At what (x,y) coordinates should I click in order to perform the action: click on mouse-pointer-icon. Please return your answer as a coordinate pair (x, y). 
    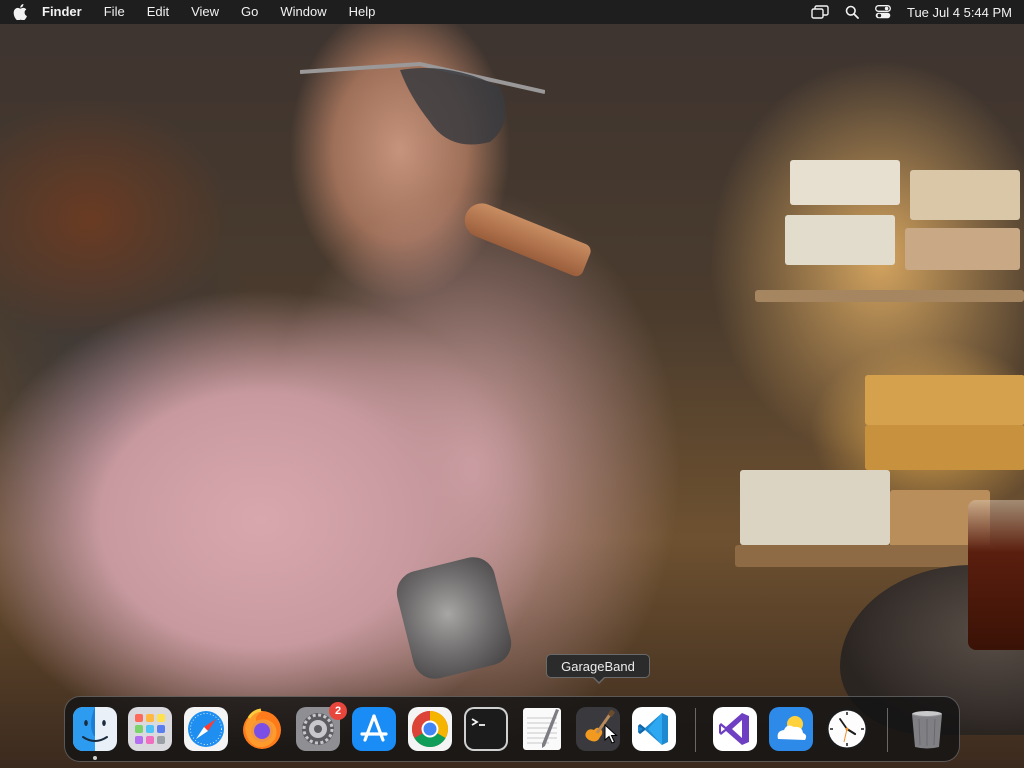
    Looking at the image, I should click on (611, 734).